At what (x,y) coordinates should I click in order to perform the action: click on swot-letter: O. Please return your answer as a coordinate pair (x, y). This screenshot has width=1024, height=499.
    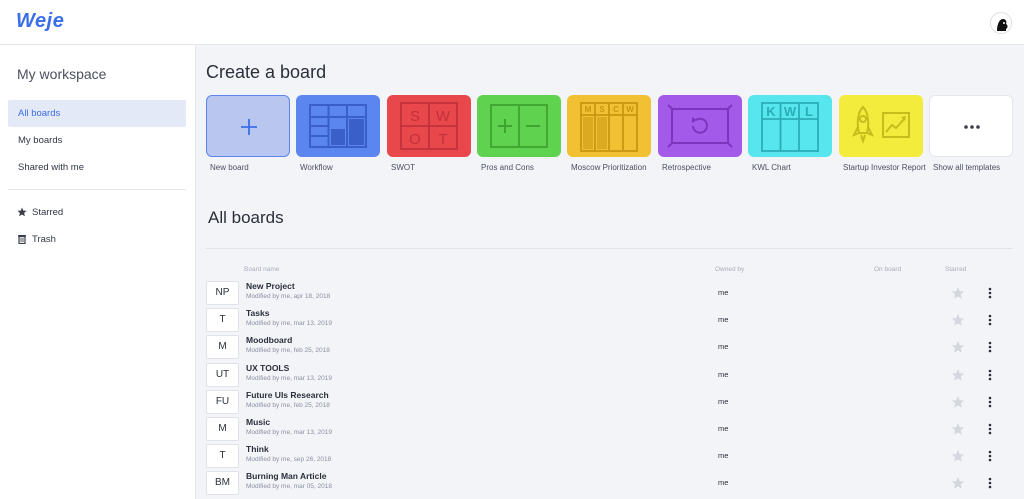
    Looking at the image, I should click on (415, 139).